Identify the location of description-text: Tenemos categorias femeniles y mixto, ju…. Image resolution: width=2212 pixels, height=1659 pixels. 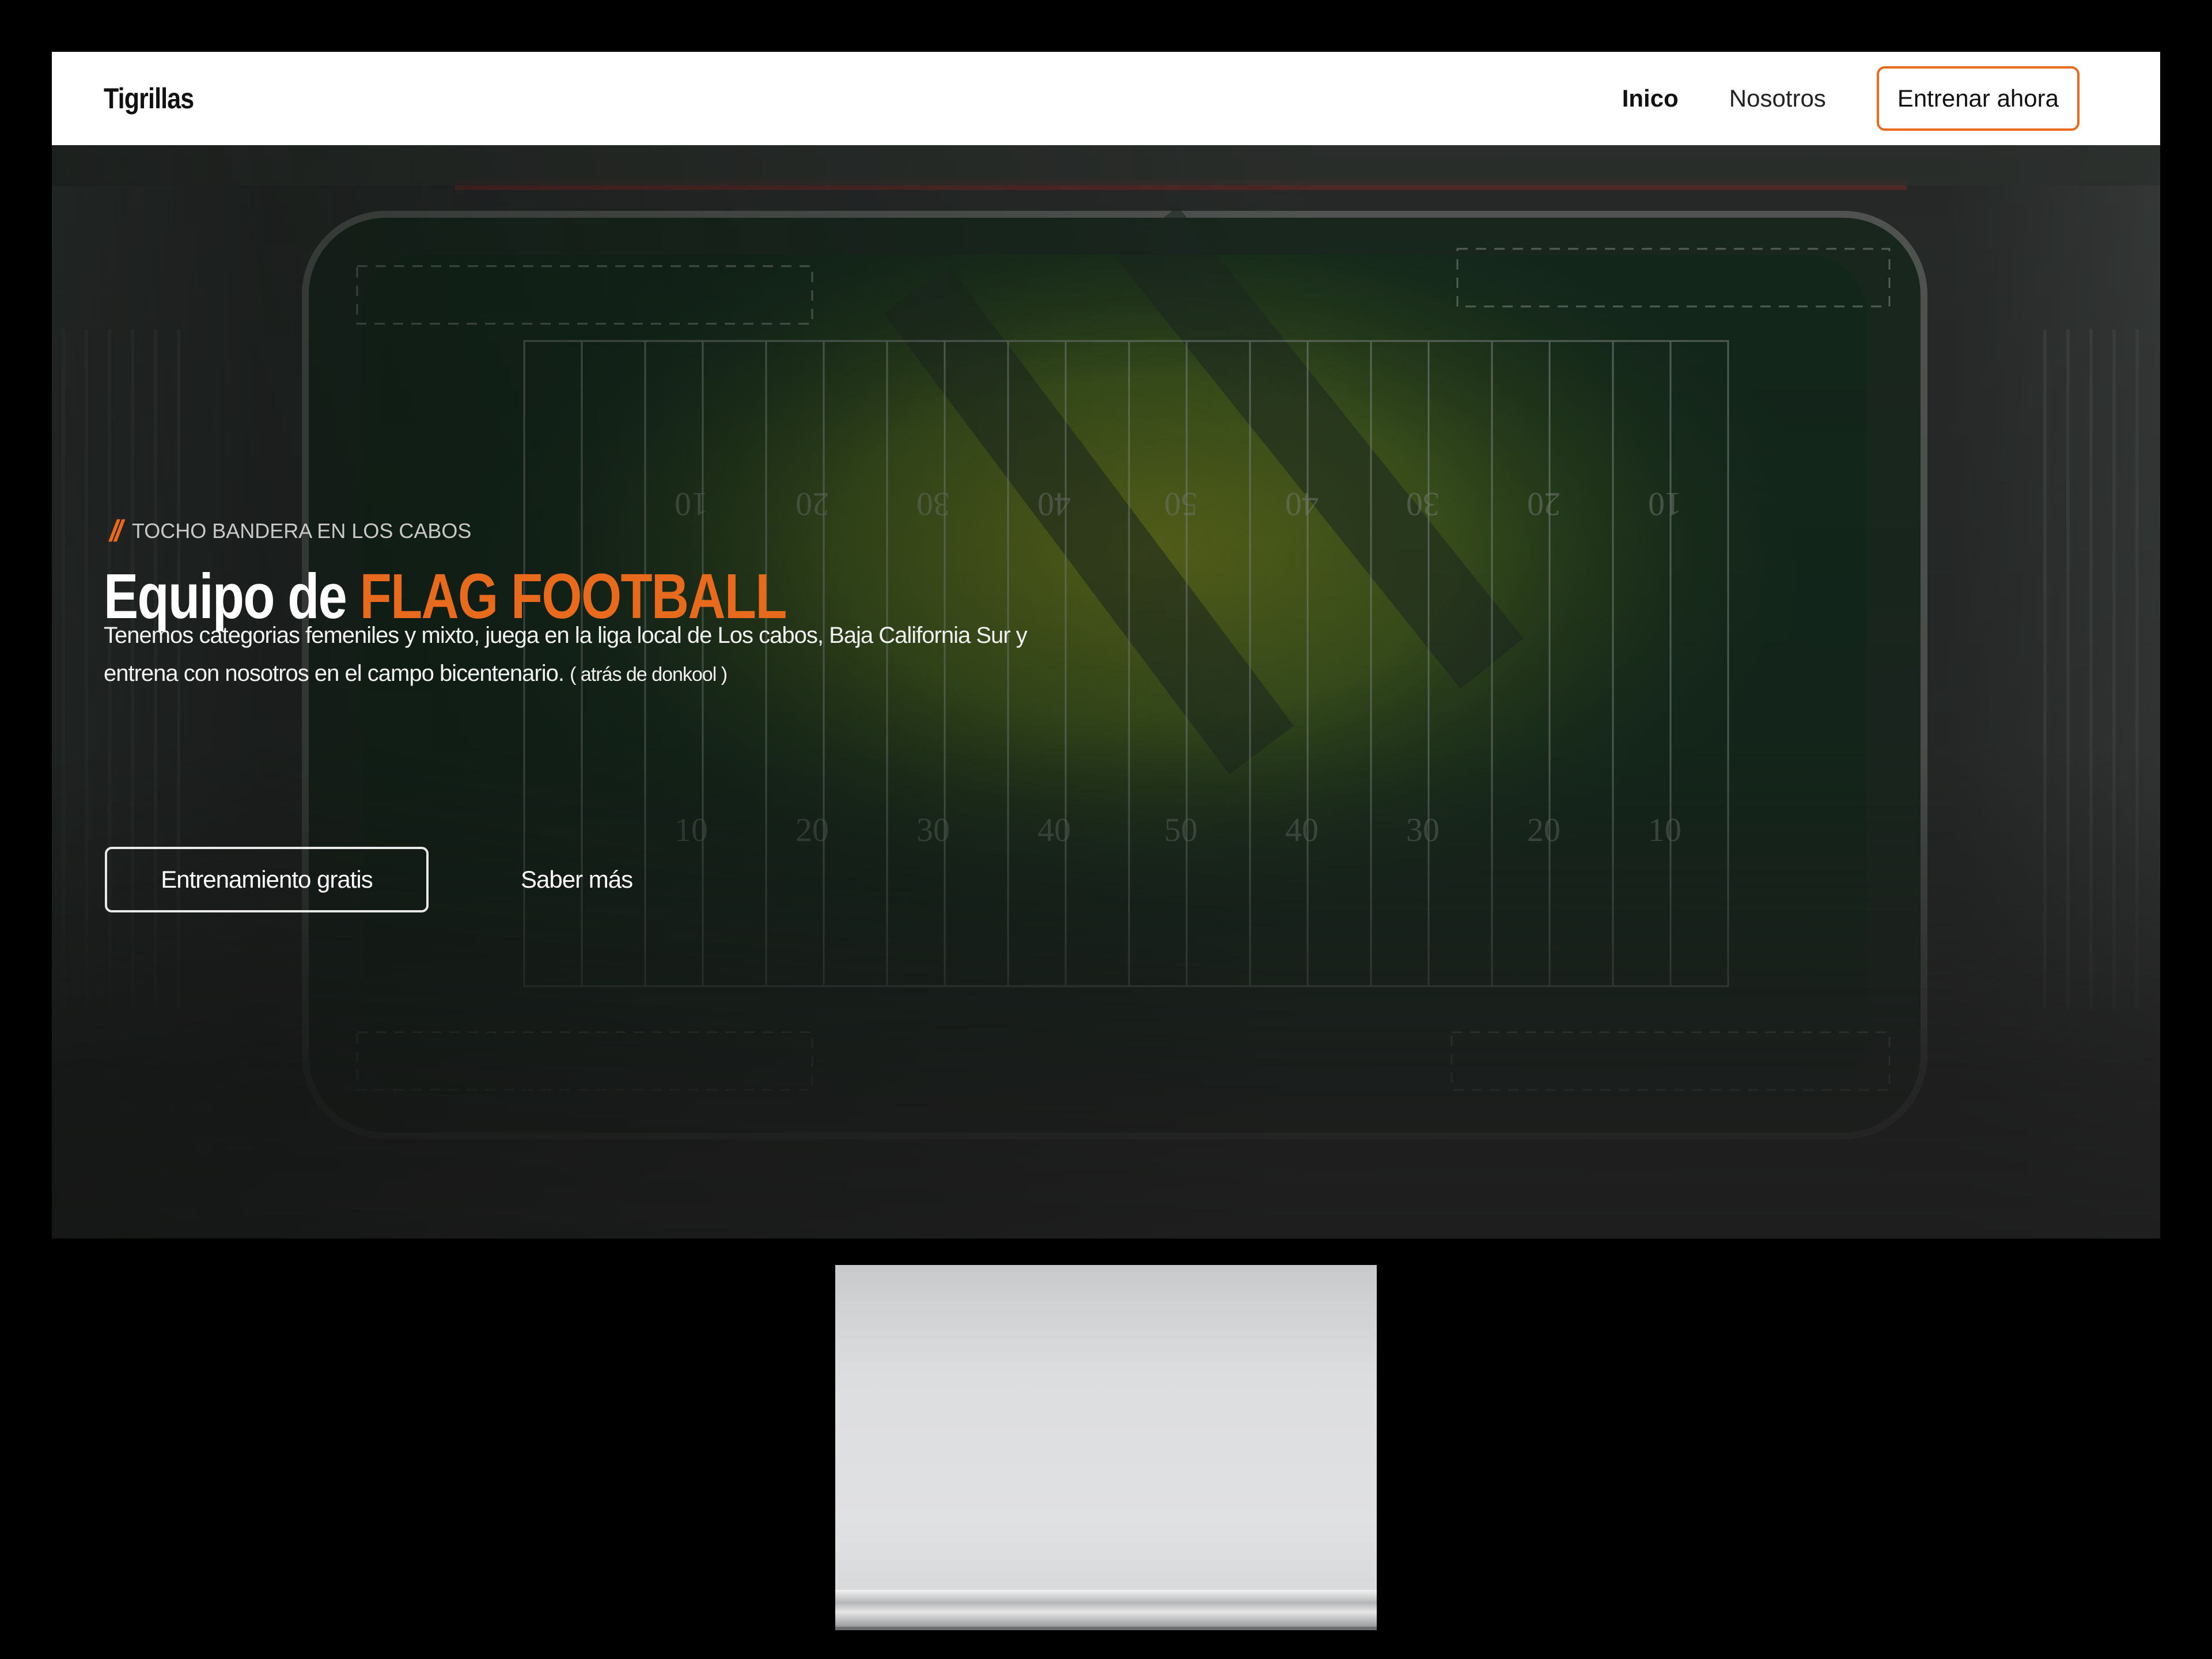
(566, 654).